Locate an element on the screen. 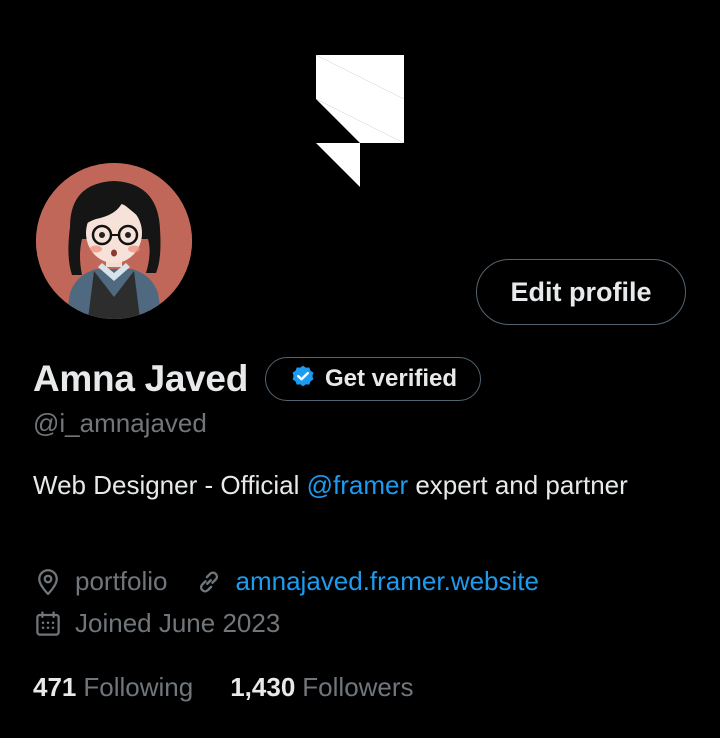 This screenshot has height=738, width=720. joined-text: Joined June 2023 is located at coordinates (178, 623).